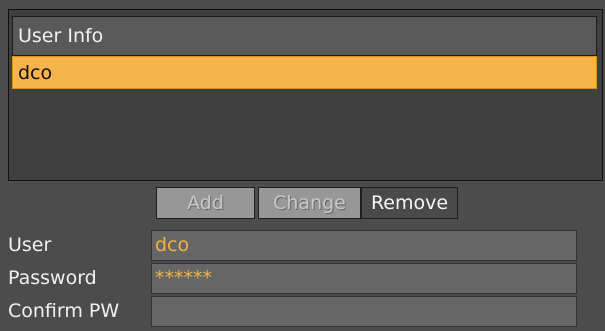 Image resolution: width=605 pixels, height=331 pixels. I want to click on confirm-password-label: Confirm PW, so click(64, 311).